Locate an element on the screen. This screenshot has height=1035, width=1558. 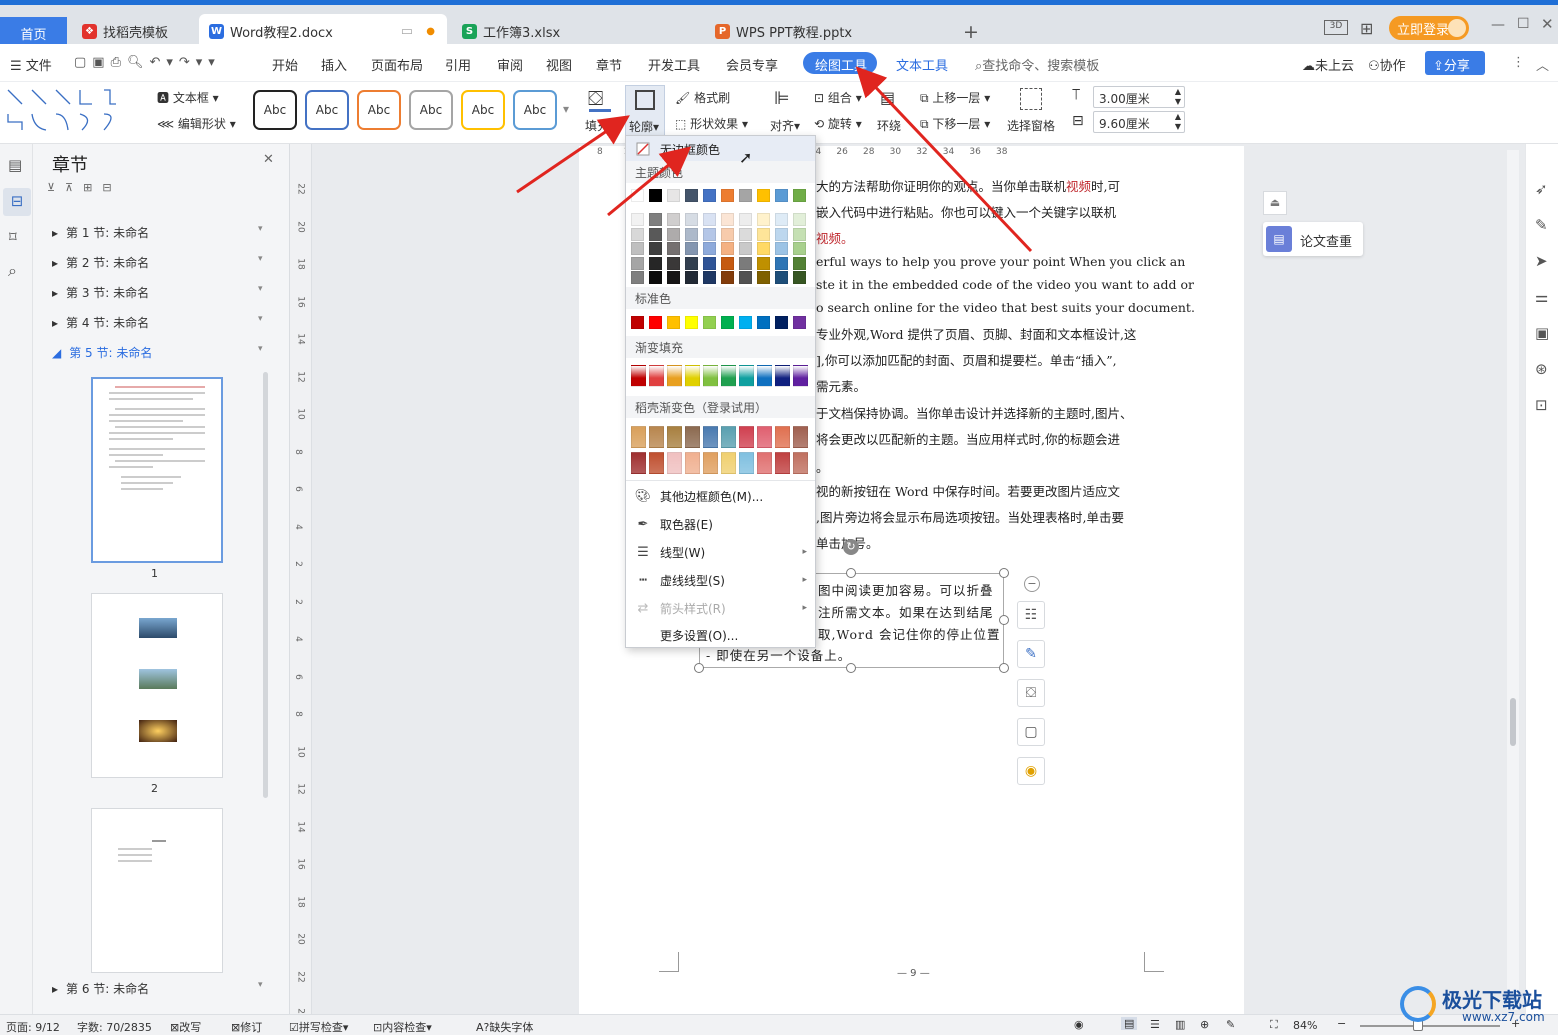
sliders-icon: ⚌ is located at coordinates (1541, 297).